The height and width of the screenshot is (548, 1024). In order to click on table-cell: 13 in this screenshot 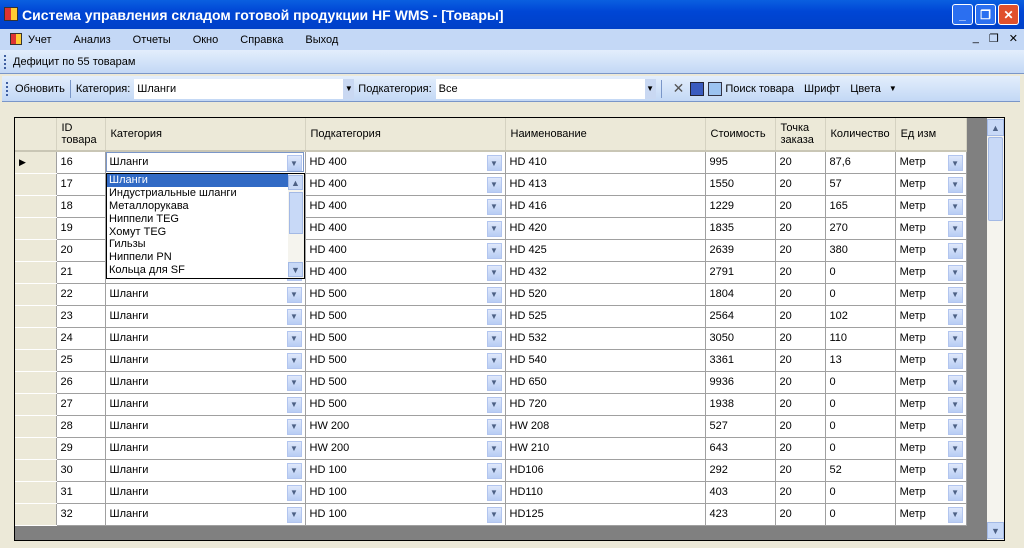, I will do `click(860, 360)`.